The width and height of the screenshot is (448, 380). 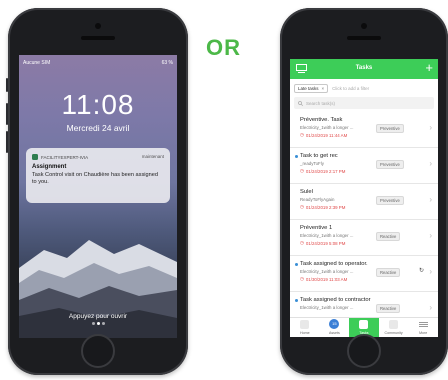 I want to click on header-title: Tasks, so click(x=364, y=68).